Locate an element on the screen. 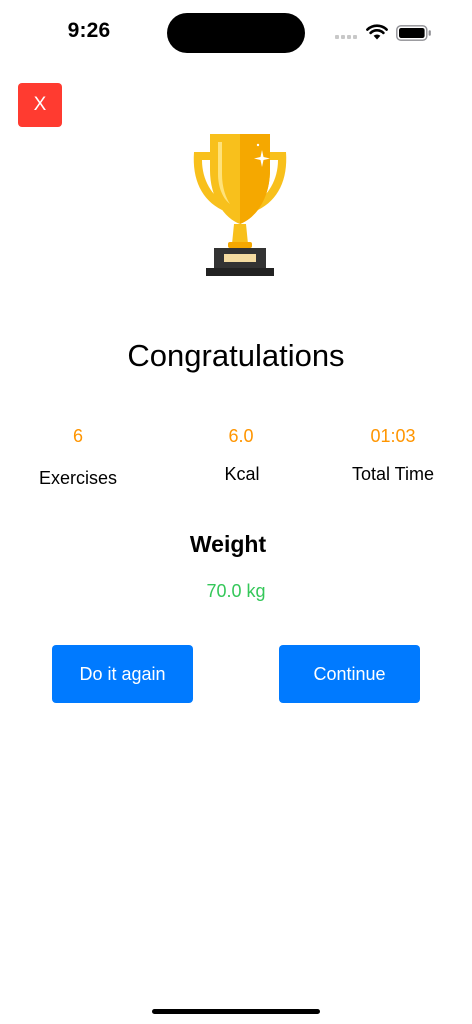 The image size is (472, 1024). stat-exercises-label: Exercises is located at coordinates (78, 478).